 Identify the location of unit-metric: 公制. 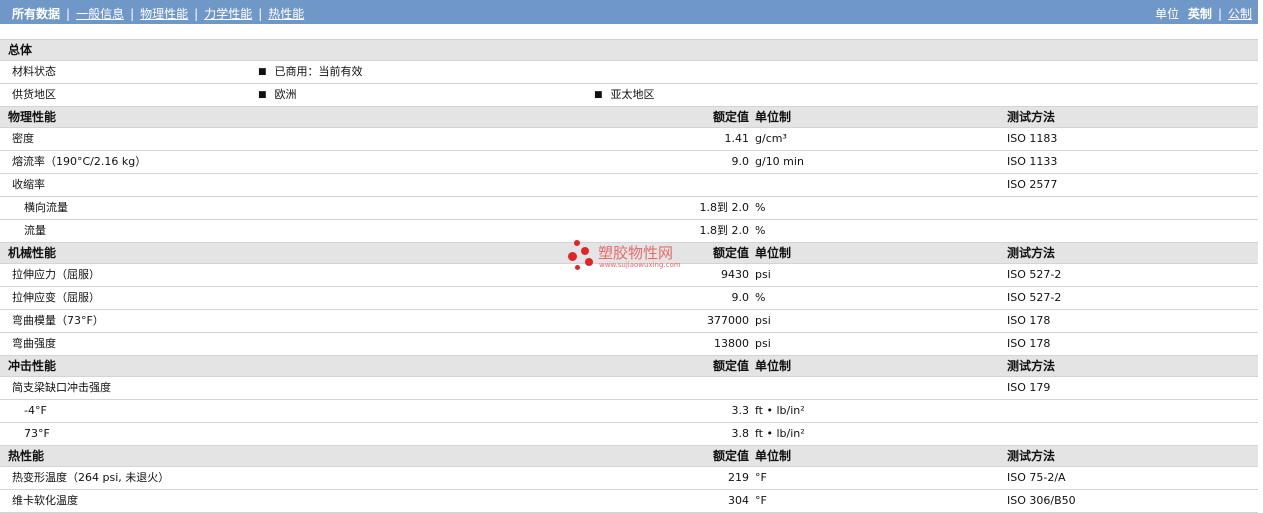
(1240, 14).